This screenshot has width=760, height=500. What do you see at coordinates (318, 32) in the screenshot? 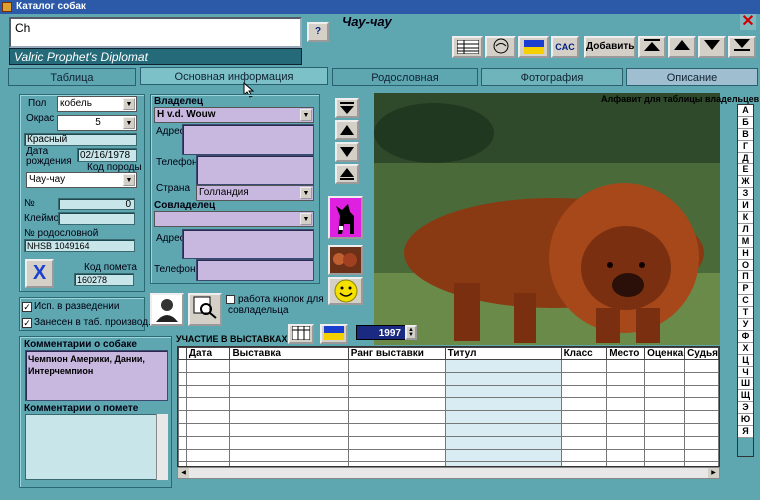
I see `help-button: ?` at bounding box center [318, 32].